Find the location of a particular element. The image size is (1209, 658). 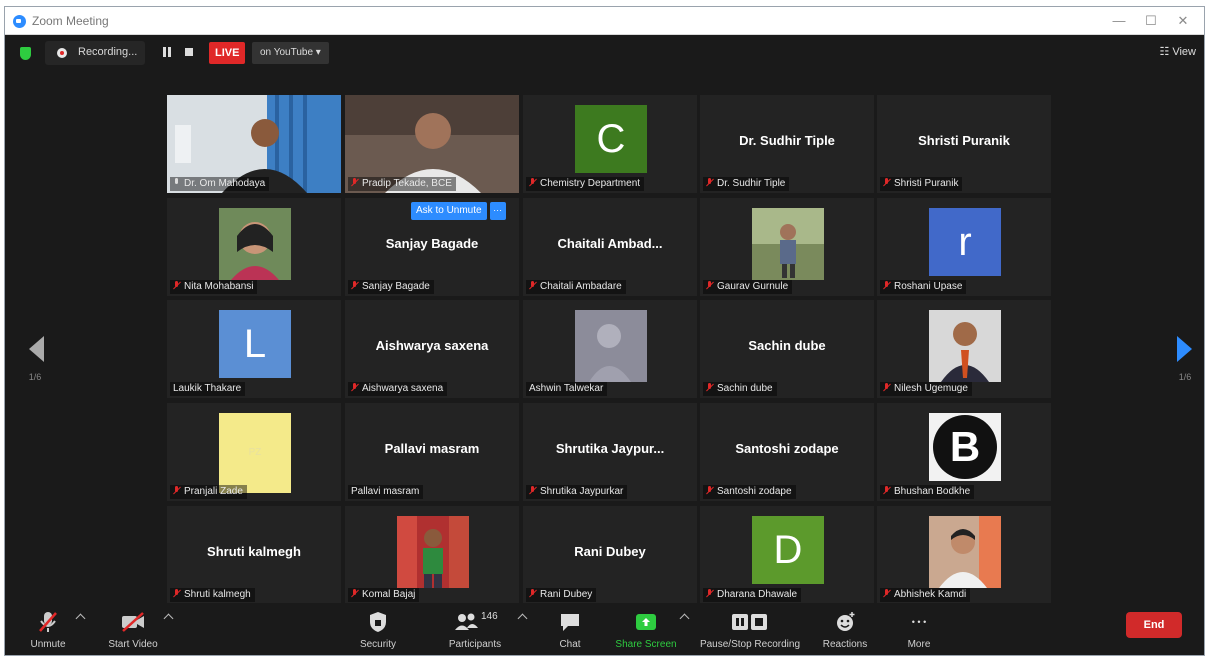

start-video-label: Start Video is located at coordinates (133, 644).